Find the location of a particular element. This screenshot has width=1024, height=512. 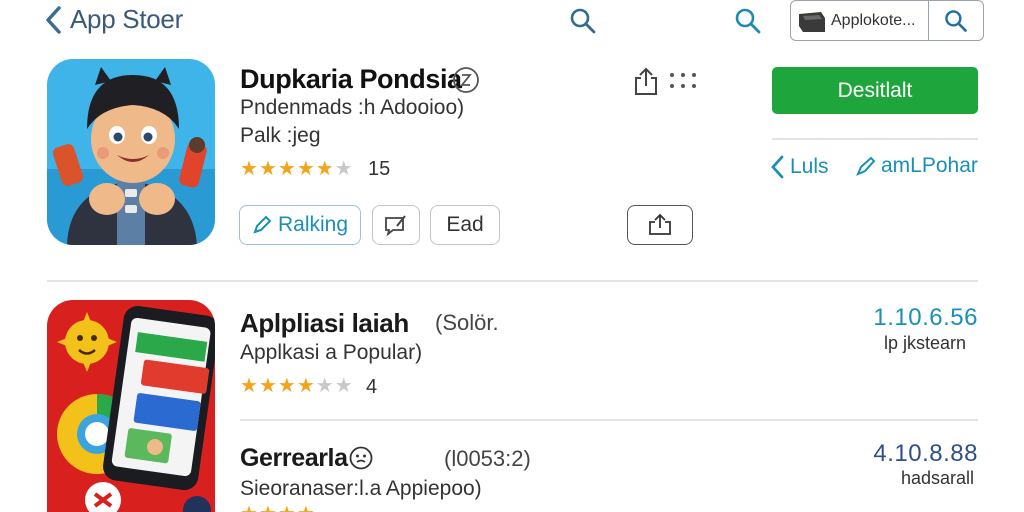

app-rating-stars: ★ ★ ★ ★ is located at coordinates (277, 508).